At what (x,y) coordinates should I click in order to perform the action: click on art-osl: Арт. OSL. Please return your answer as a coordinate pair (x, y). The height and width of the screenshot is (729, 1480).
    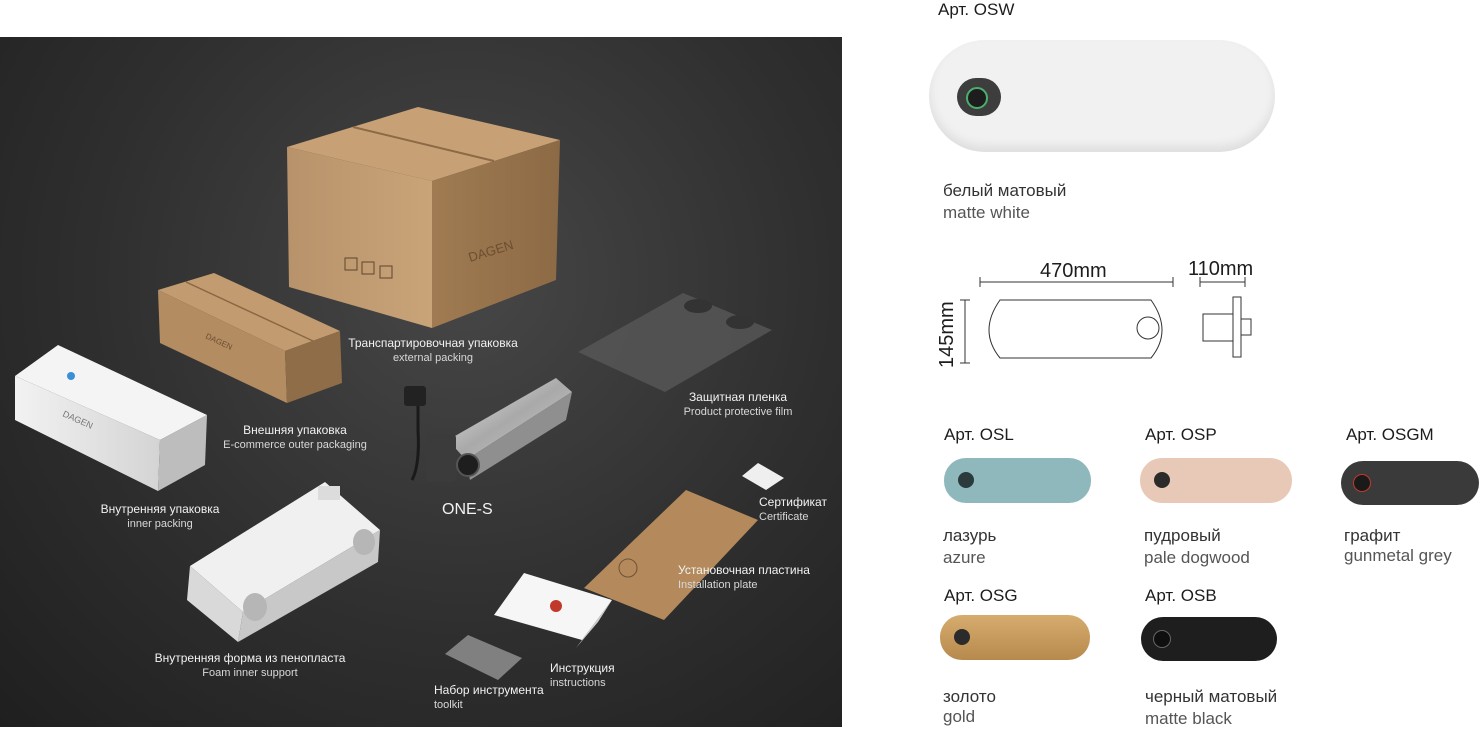
    Looking at the image, I should click on (979, 434).